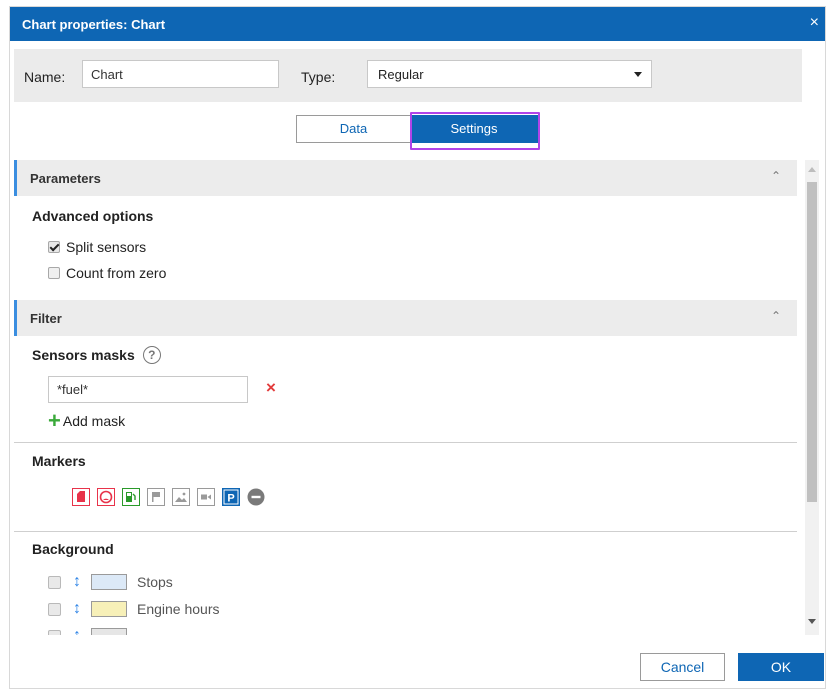  I want to click on sensor-mask-input, so click(148, 389).